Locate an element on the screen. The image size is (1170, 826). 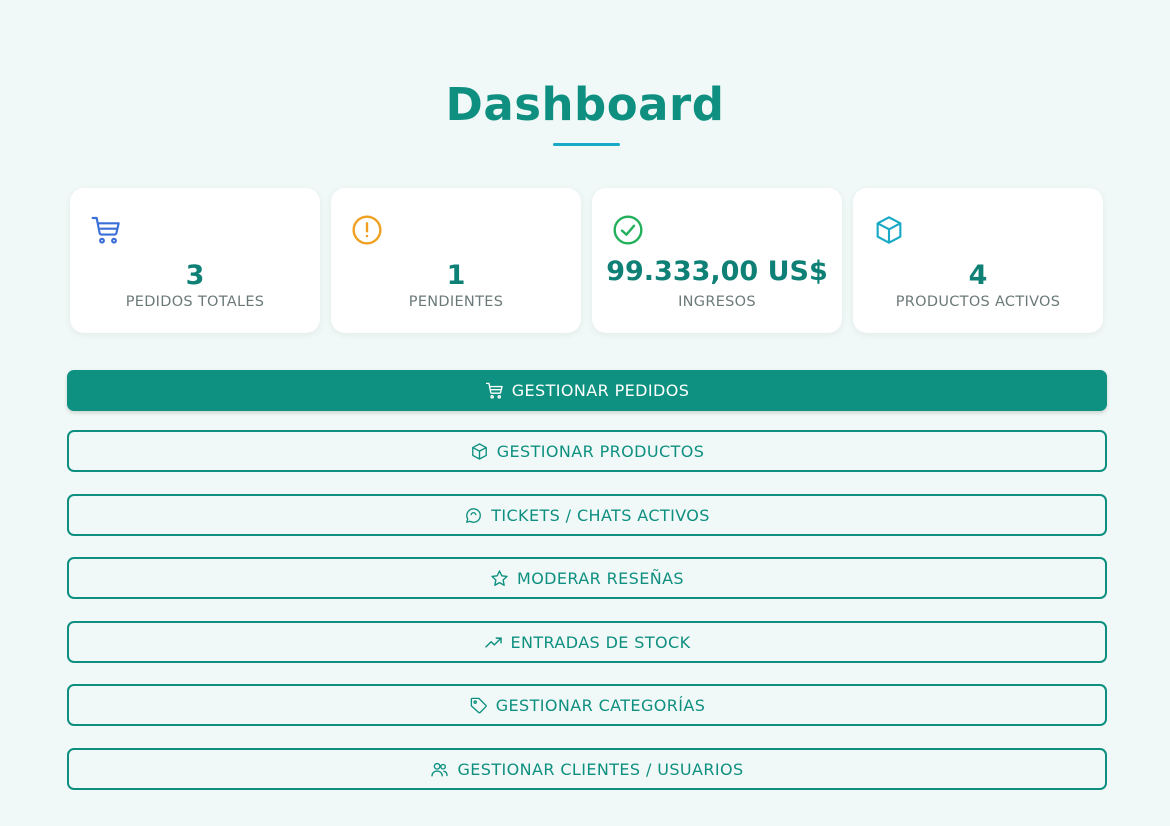
page-title: Dashboard is located at coordinates (585, 104).